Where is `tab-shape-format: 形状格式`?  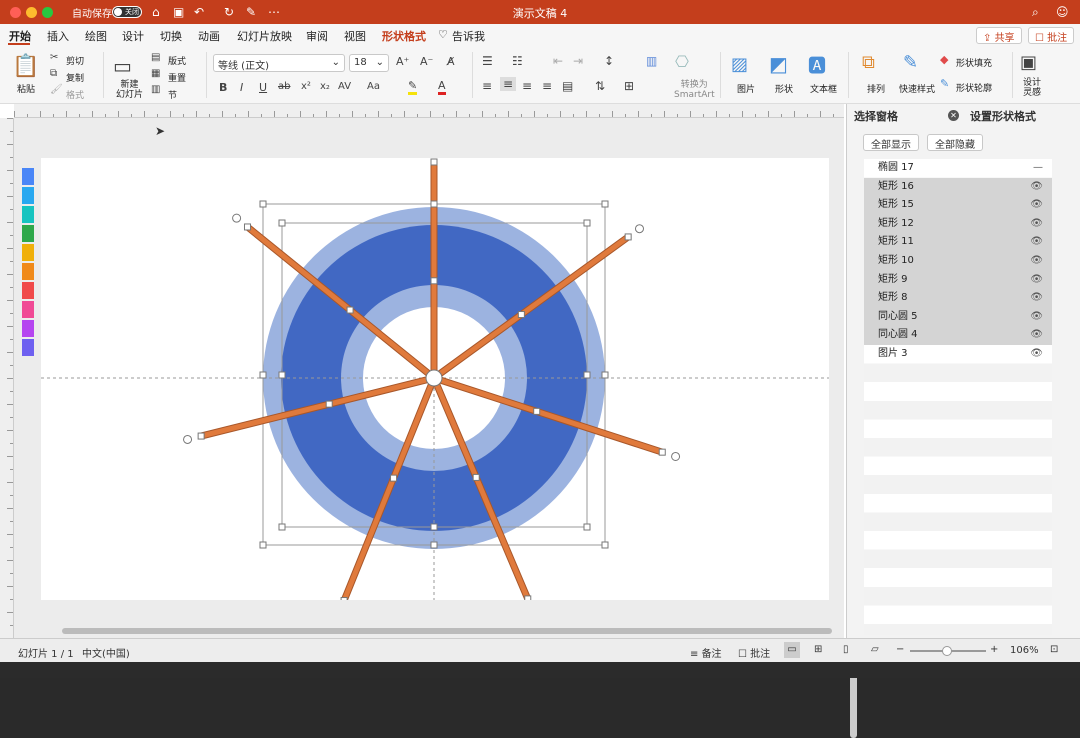 tab-shape-format: 形状格式 is located at coordinates (404, 36).